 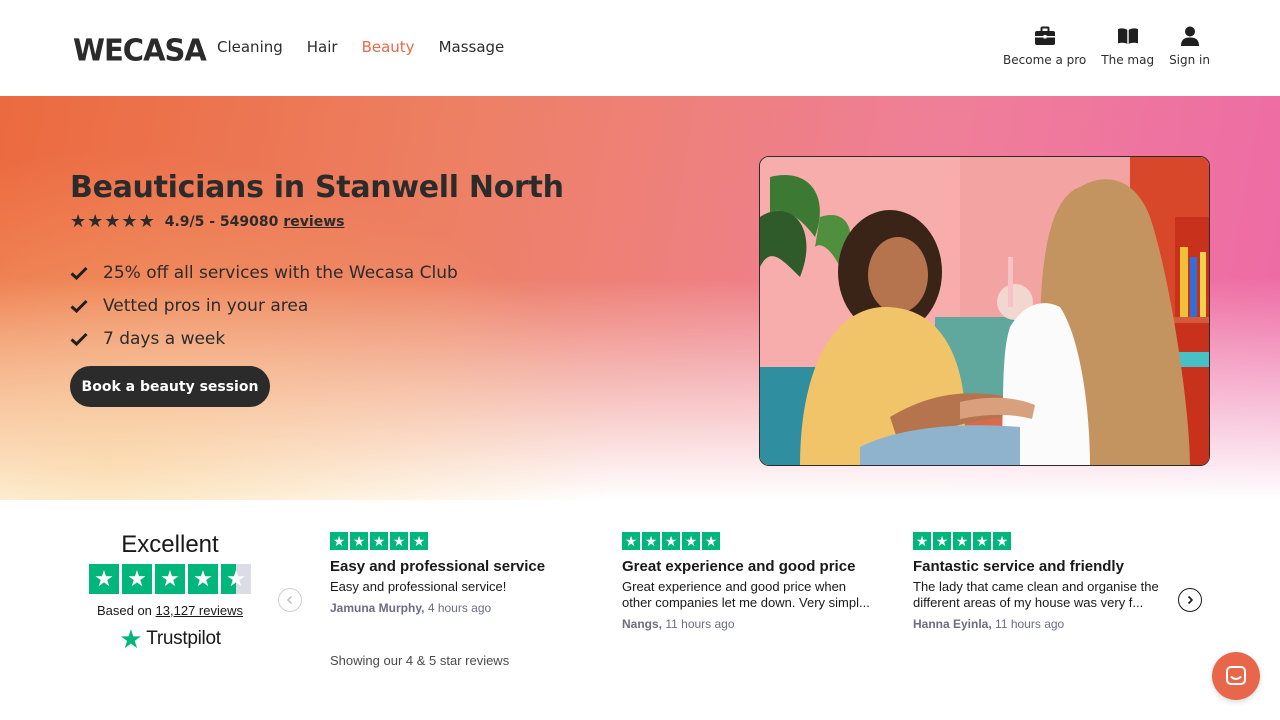 I want to click on review-title: Easy and professional service, so click(x=438, y=566).